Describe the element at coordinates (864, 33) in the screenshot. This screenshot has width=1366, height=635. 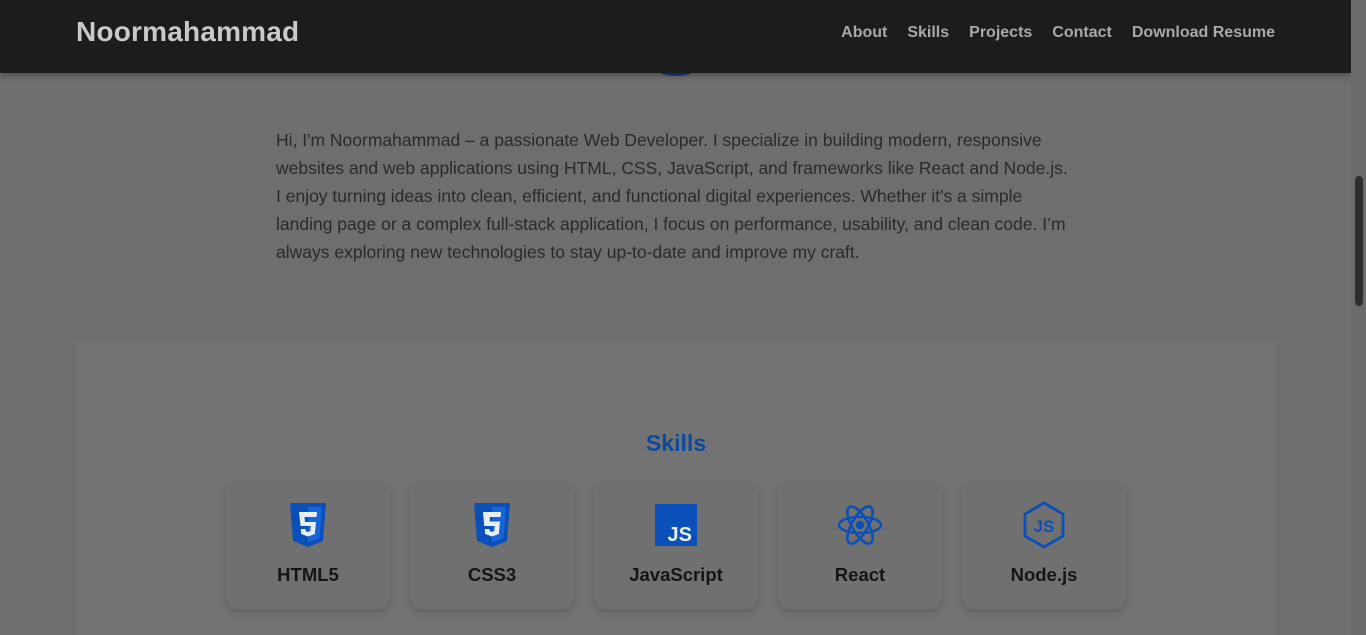
I see `nav-about-link: About` at that location.